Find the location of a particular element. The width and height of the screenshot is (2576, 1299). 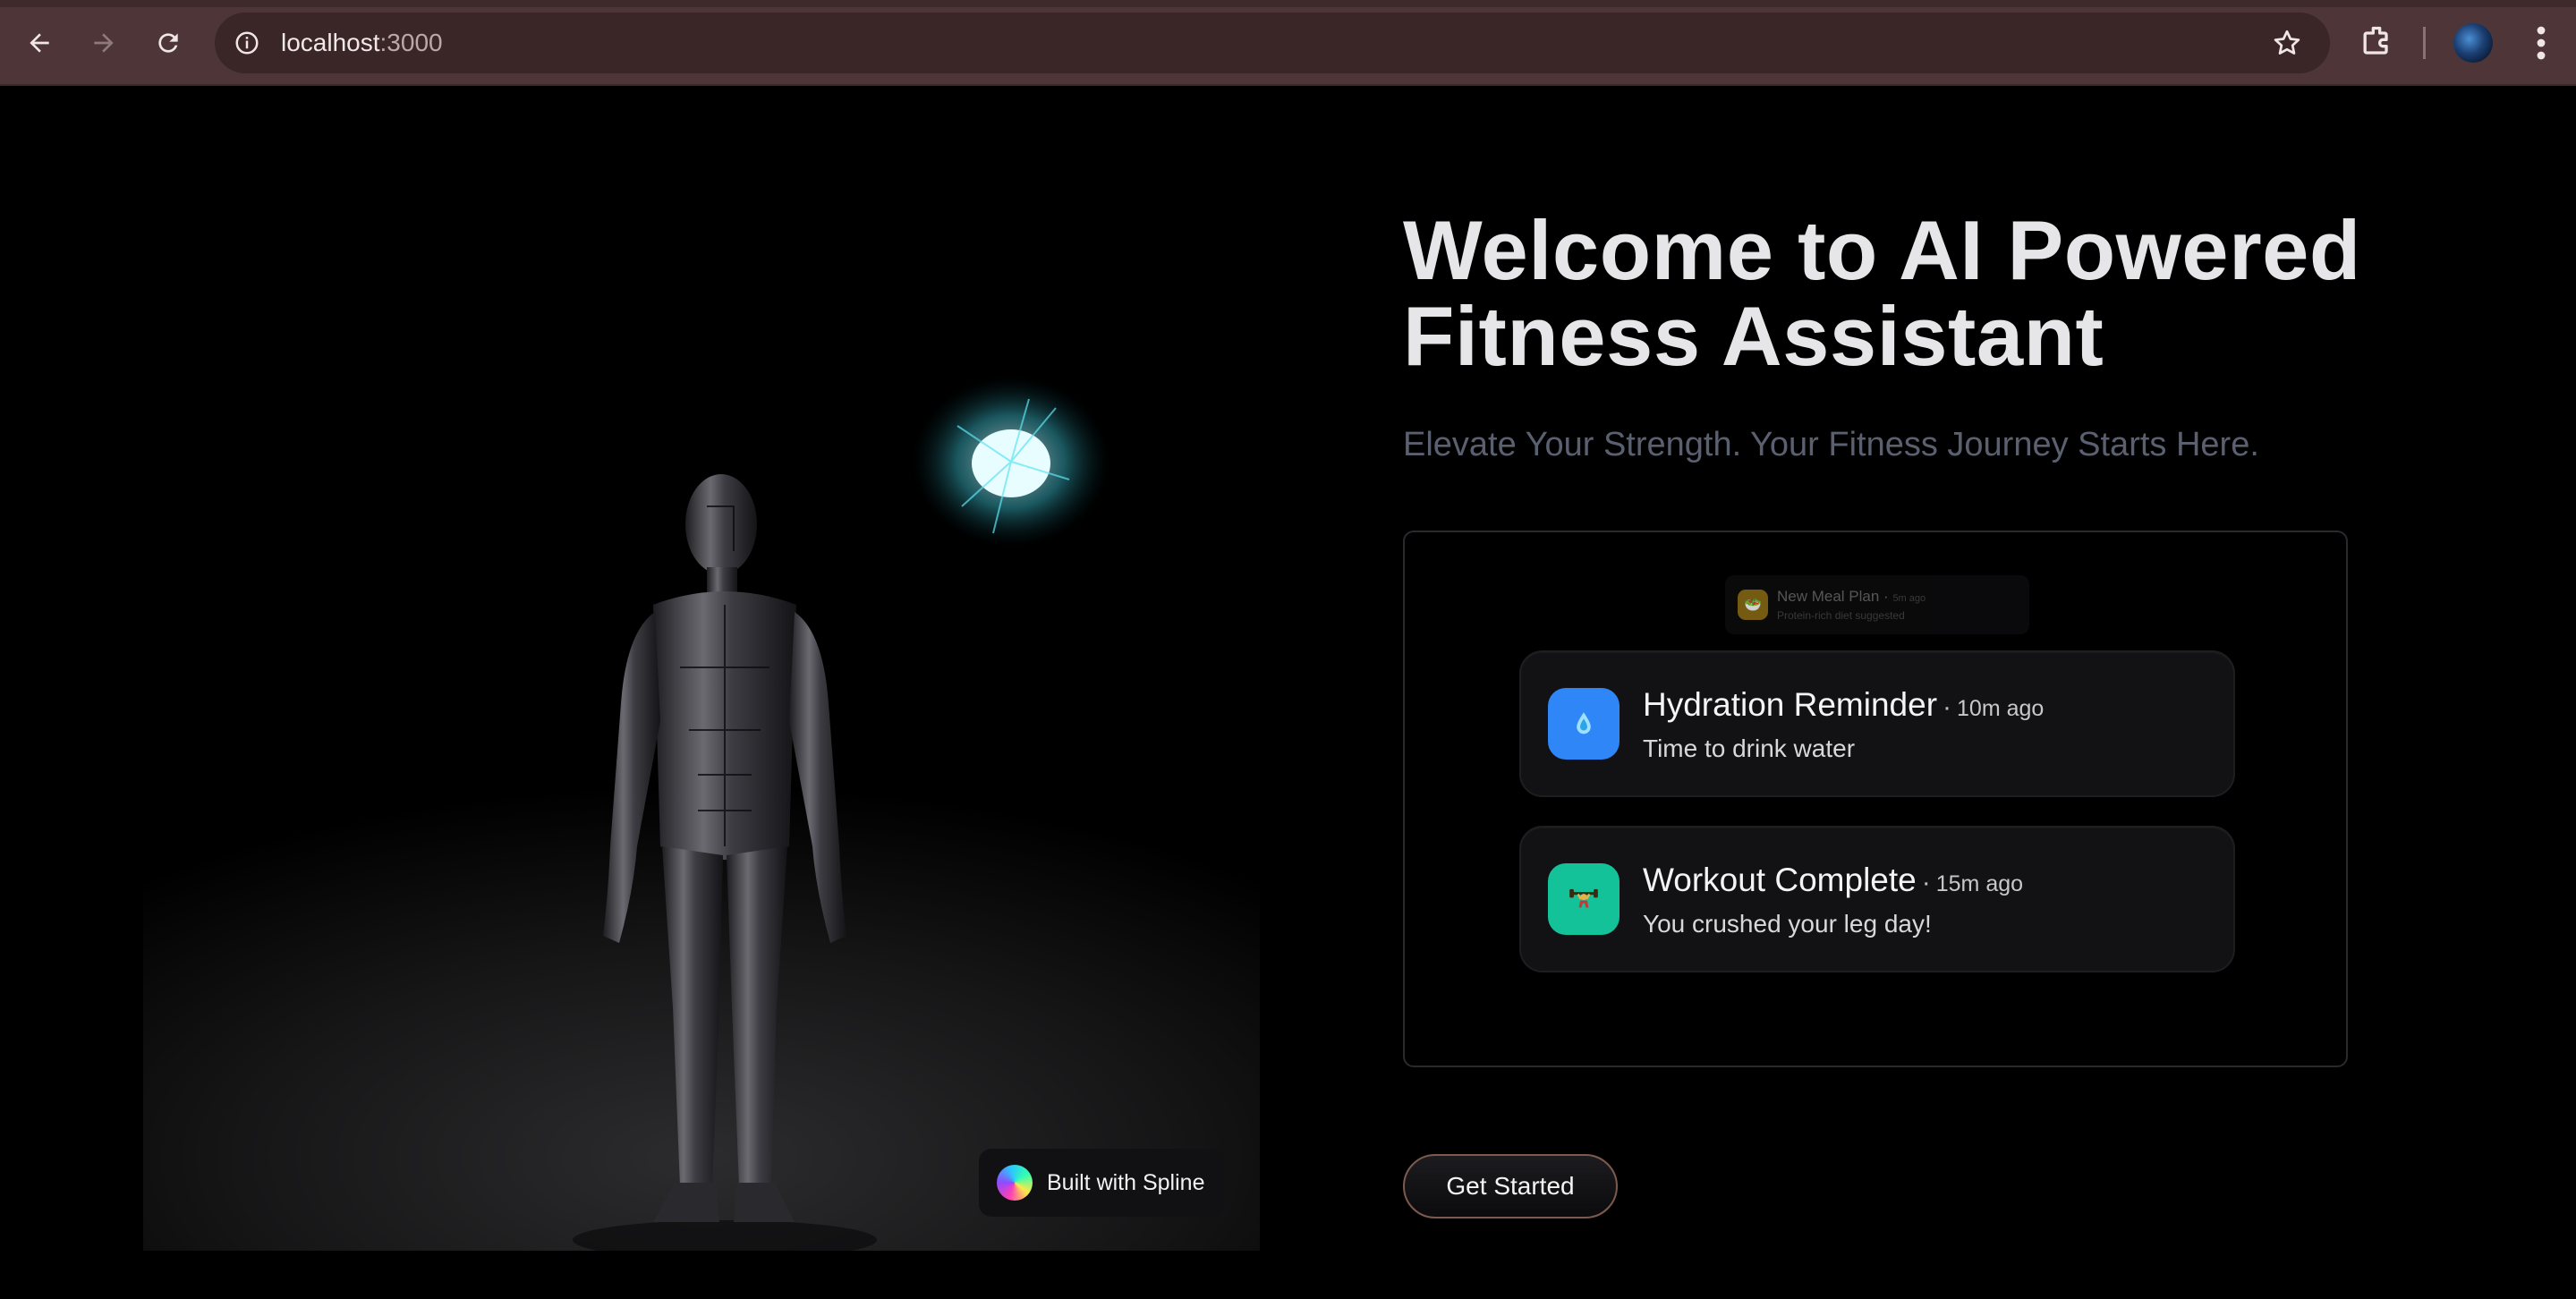

meal-icon: 🥗 is located at coordinates (1753, 605).